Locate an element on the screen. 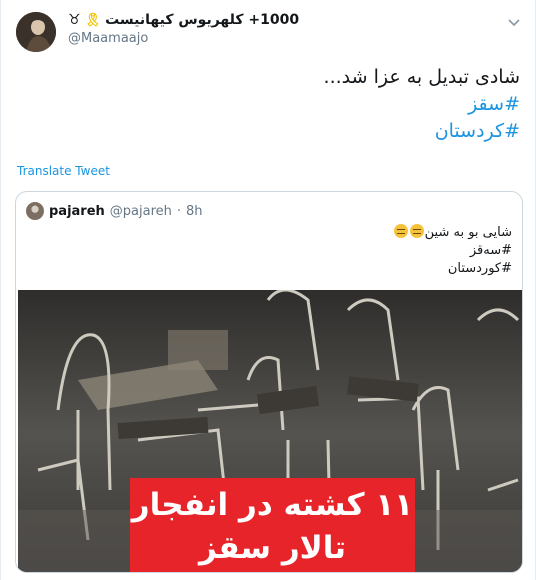 The width and height of the screenshot is (536, 580). author-display-name-row: ♉ 🎗 کلهریوس کیهانیست ‎+1000 is located at coordinates (183, 20).